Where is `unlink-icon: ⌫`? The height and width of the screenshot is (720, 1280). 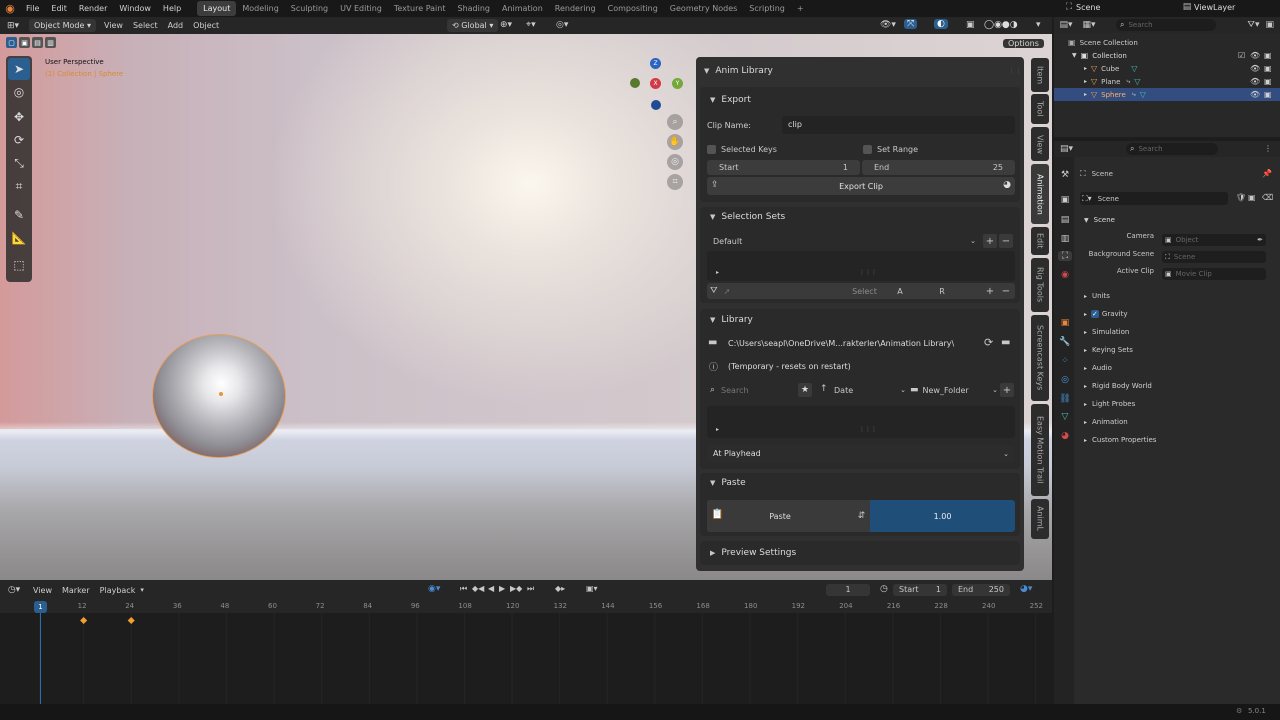 unlink-icon: ⌫ is located at coordinates (1267, 197).